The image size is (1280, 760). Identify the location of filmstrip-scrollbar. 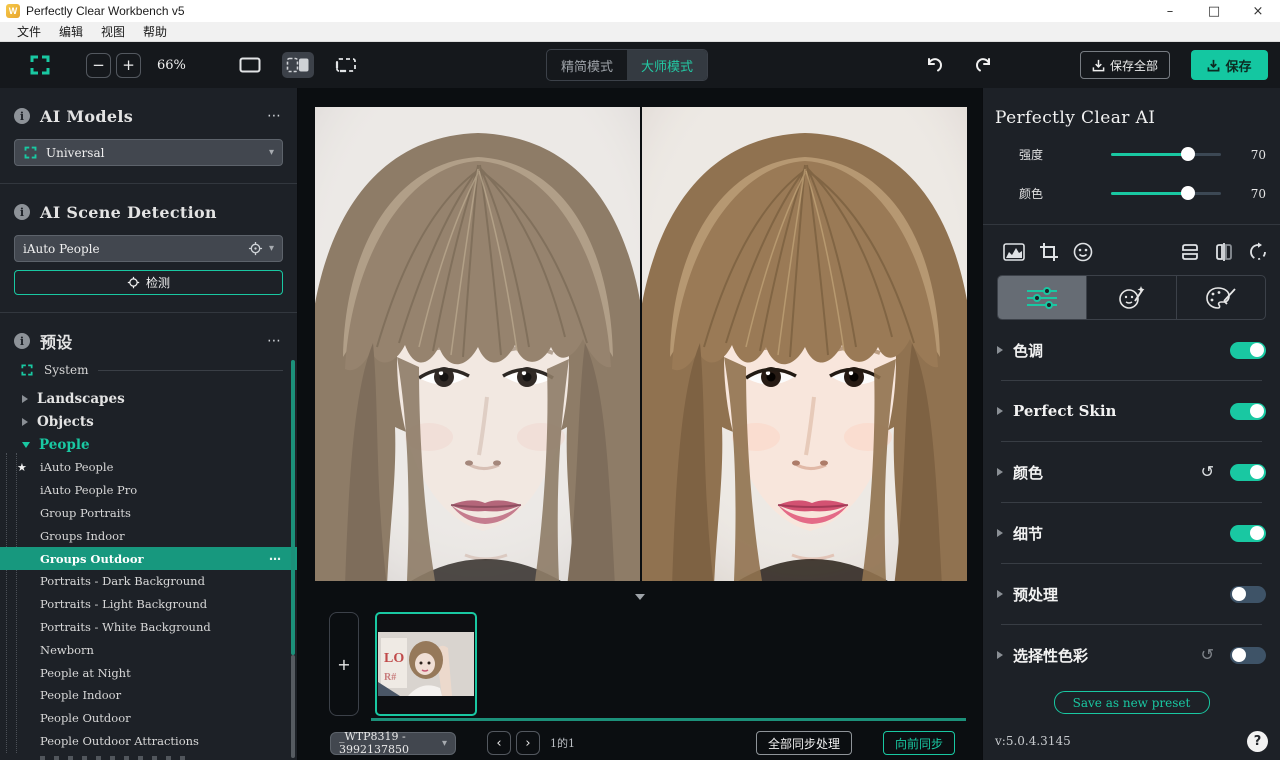
(668, 719).